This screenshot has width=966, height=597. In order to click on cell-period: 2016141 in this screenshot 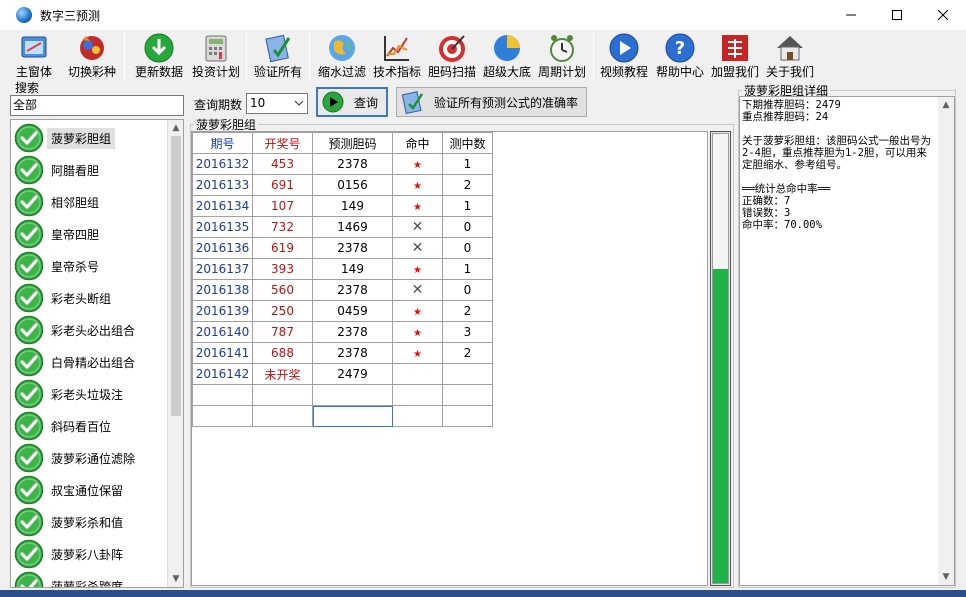, I will do `click(222, 353)`.